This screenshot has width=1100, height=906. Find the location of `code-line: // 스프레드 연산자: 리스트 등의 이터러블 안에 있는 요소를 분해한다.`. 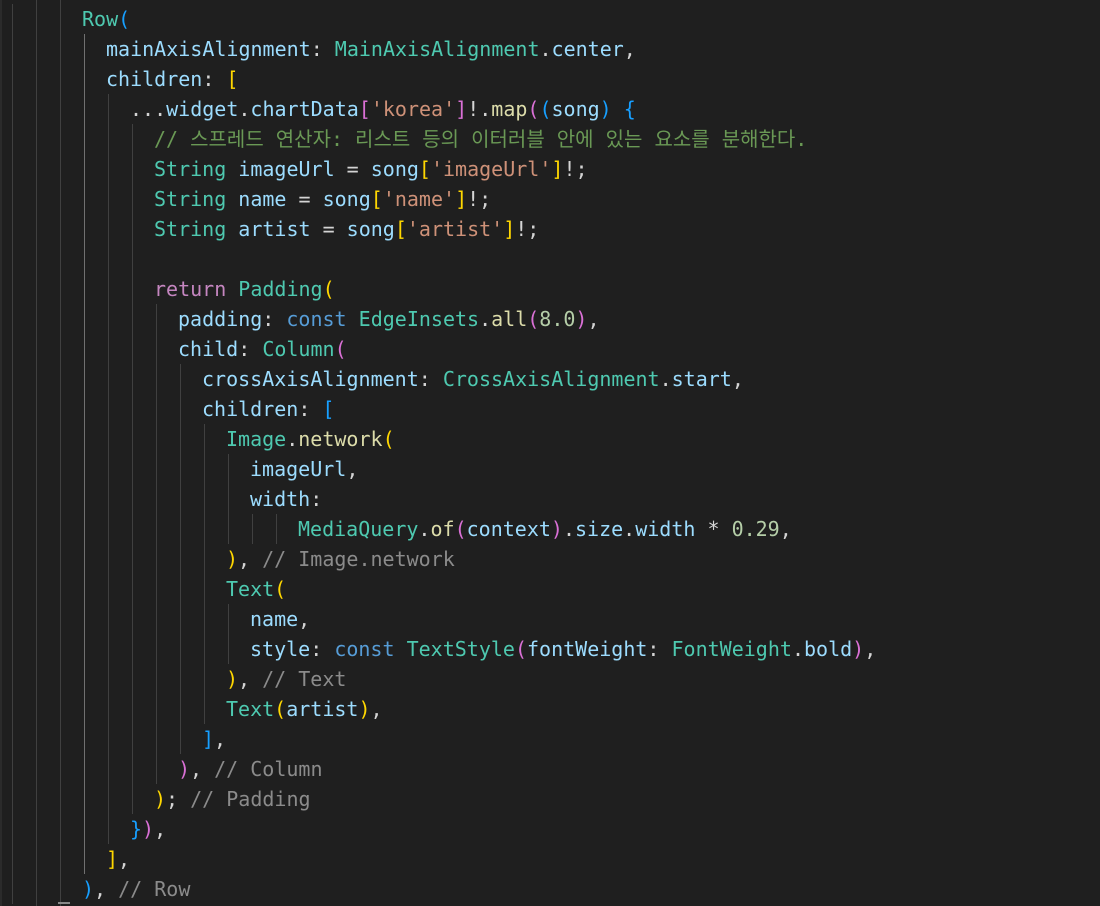

code-line: // 스프레드 연산자: 리스트 등의 이터러블 안에 있는 요소를 분해한다. is located at coordinates (480, 139).